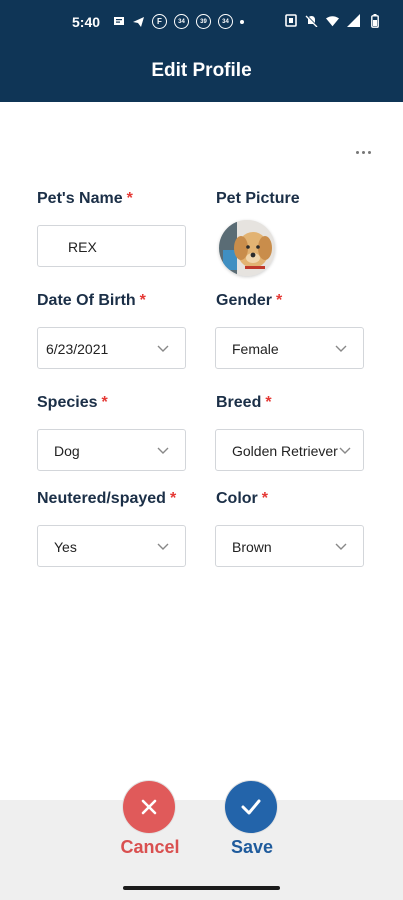 This screenshot has height=900, width=403. I want to click on dob-label-text: Date Of Birth, so click(86, 300).